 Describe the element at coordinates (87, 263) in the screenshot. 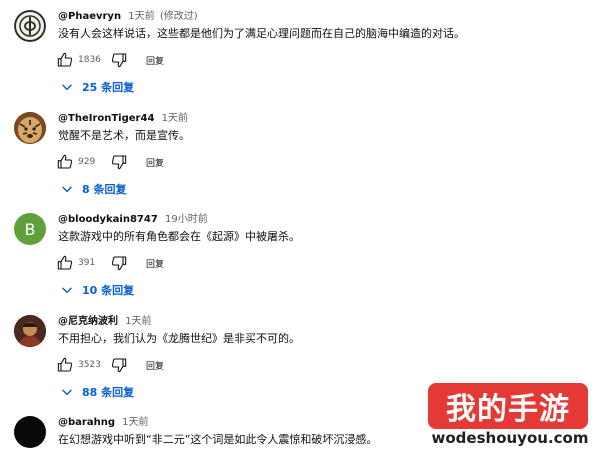

I see `like-count: 391` at that location.